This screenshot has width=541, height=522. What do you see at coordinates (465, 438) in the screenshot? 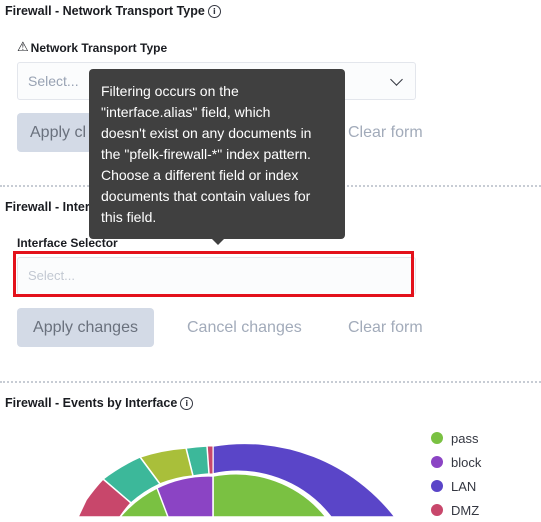
I see `legend-label: pass` at bounding box center [465, 438].